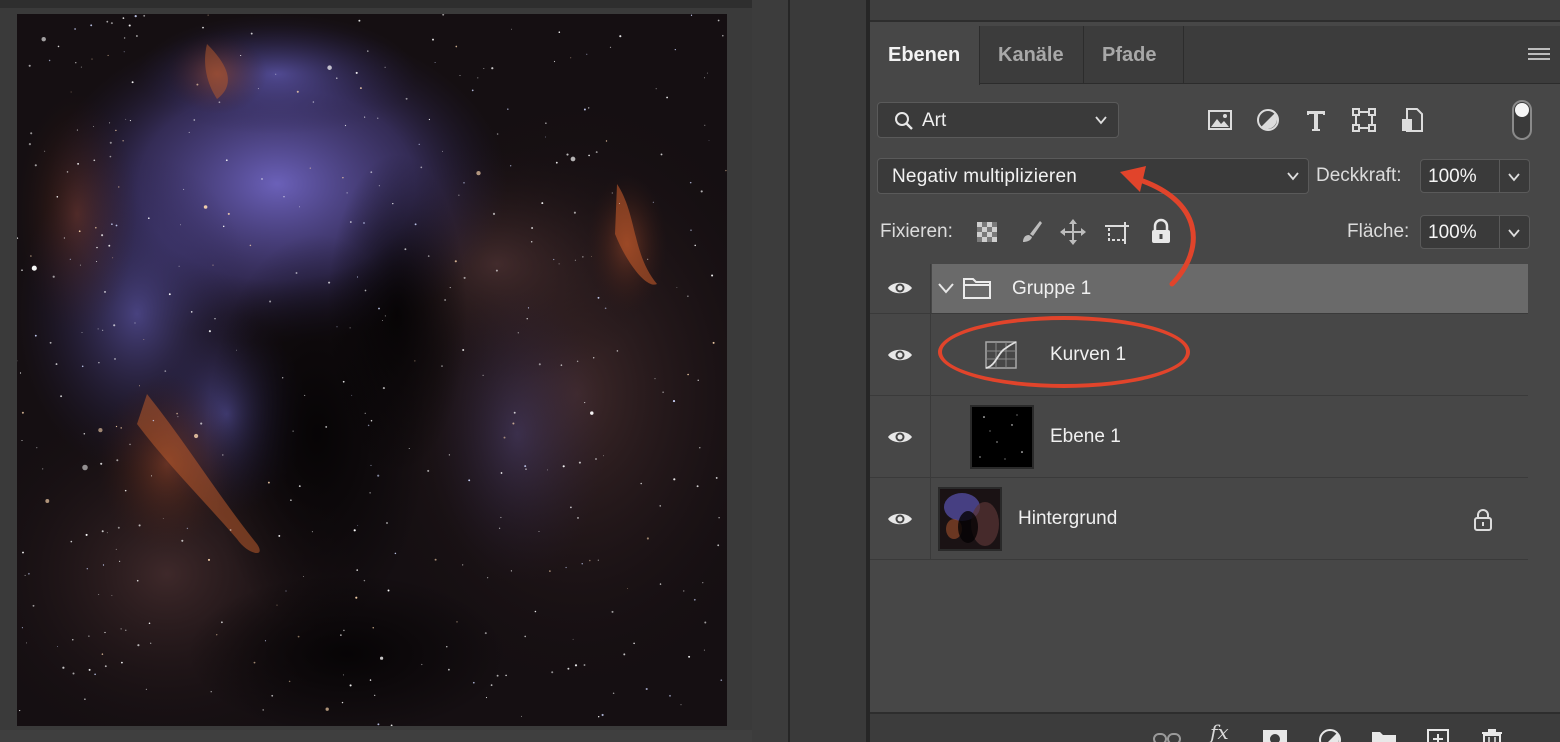  What do you see at coordinates (1316, 120) in the screenshot?
I see `type-filter-icon` at bounding box center [1316, 120].